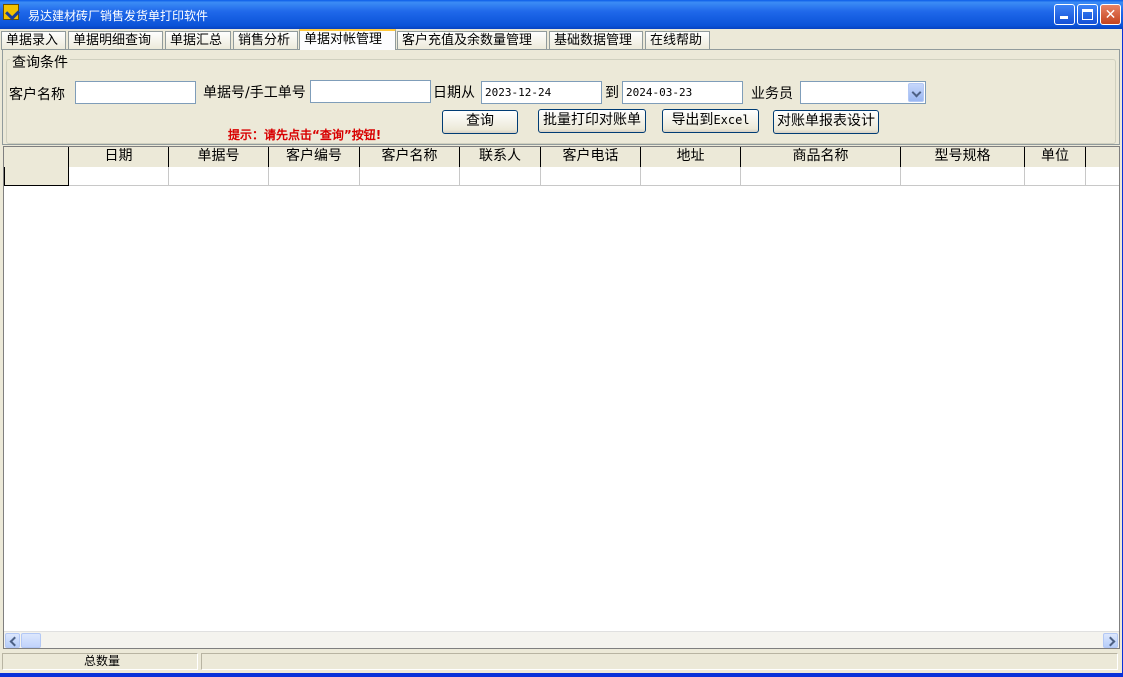 The width and height of the screenshot is (1123, 677). Describe the element at coordinates (1064, 14) in the screenshot. I see `minimize-button` at that location.